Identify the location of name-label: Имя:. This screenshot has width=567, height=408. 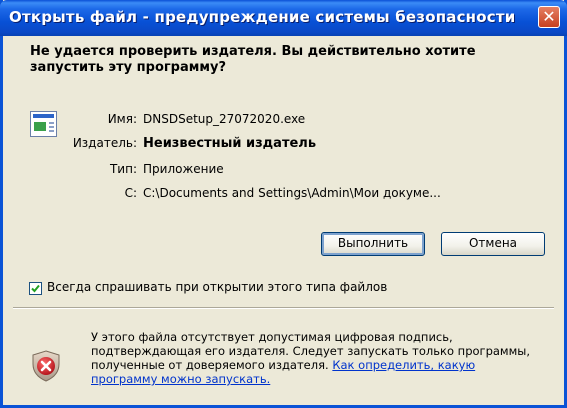
(122, 119).